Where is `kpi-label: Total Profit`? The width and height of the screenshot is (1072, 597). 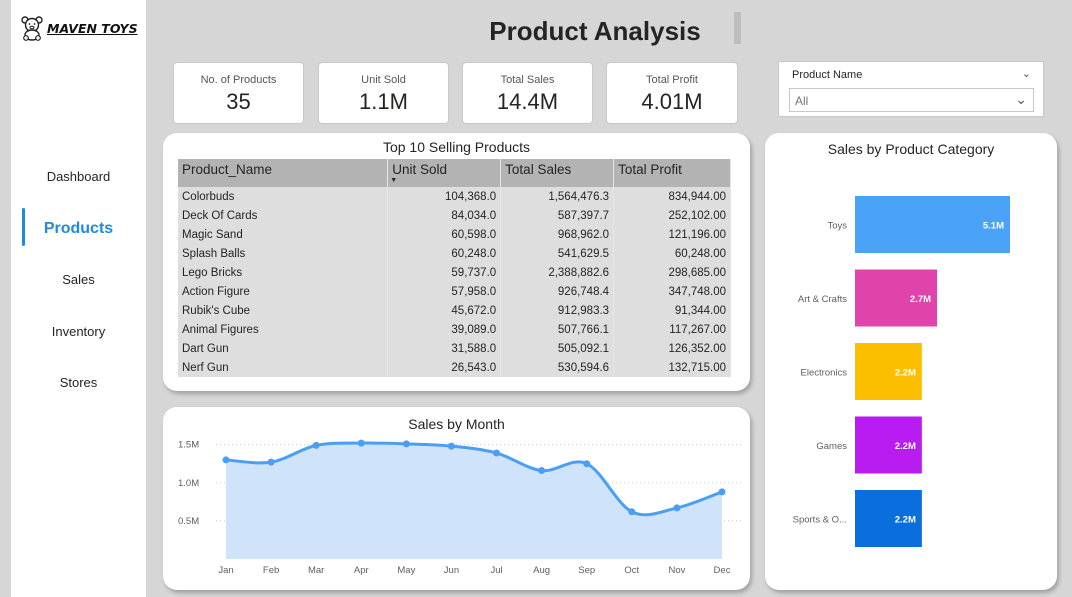
kpi-label: Total Profit is located at coordinates (672, 80).